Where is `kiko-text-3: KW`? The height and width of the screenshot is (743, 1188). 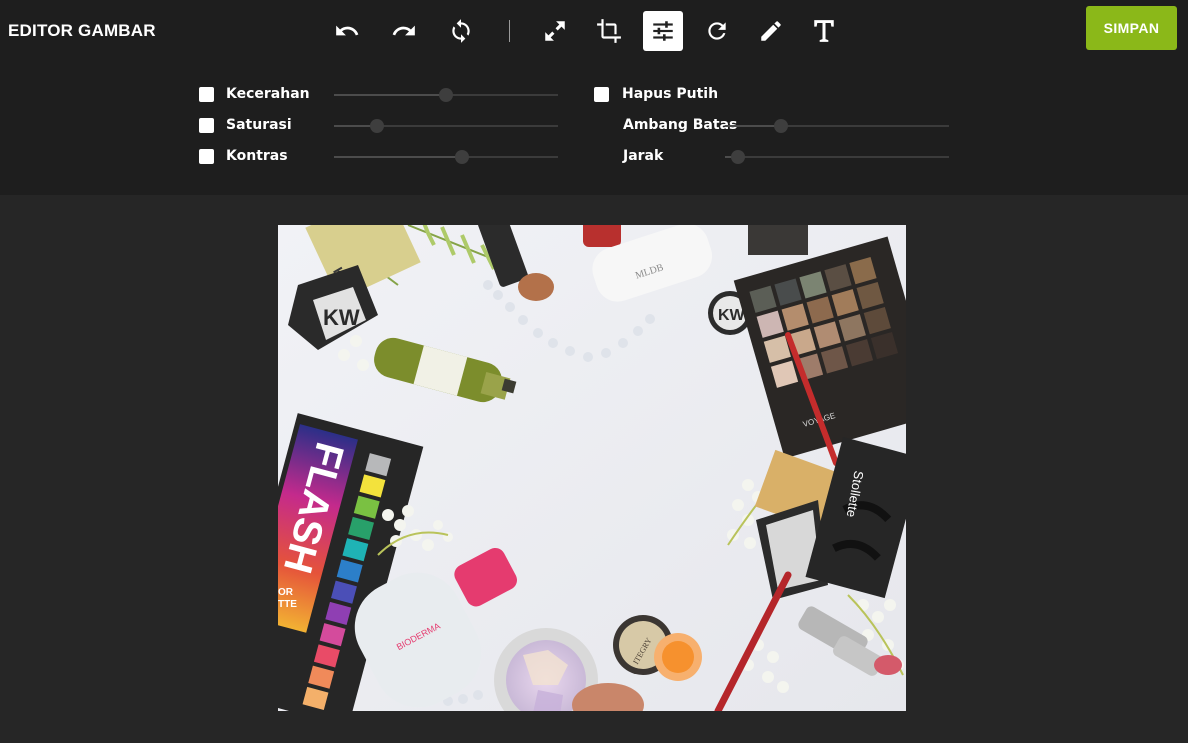
kiko-text-3: KW is located at coordinates (732, 315).